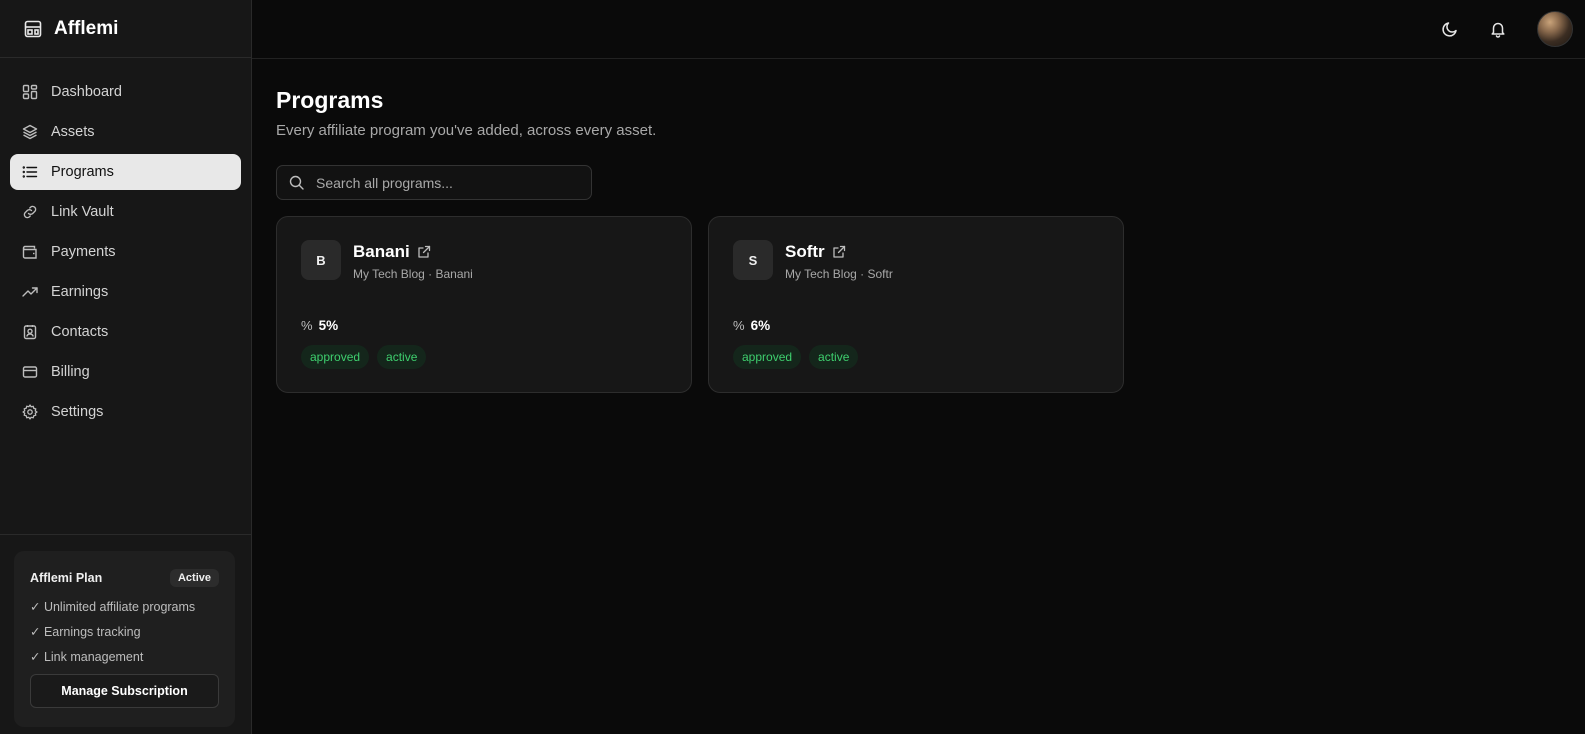 This screenshot has height=734, width=1585. What do you see at coordinates (125, 172) in the screenshot?
I see `sidebar-item-programs: Programs` at bounding box center [125, 172].